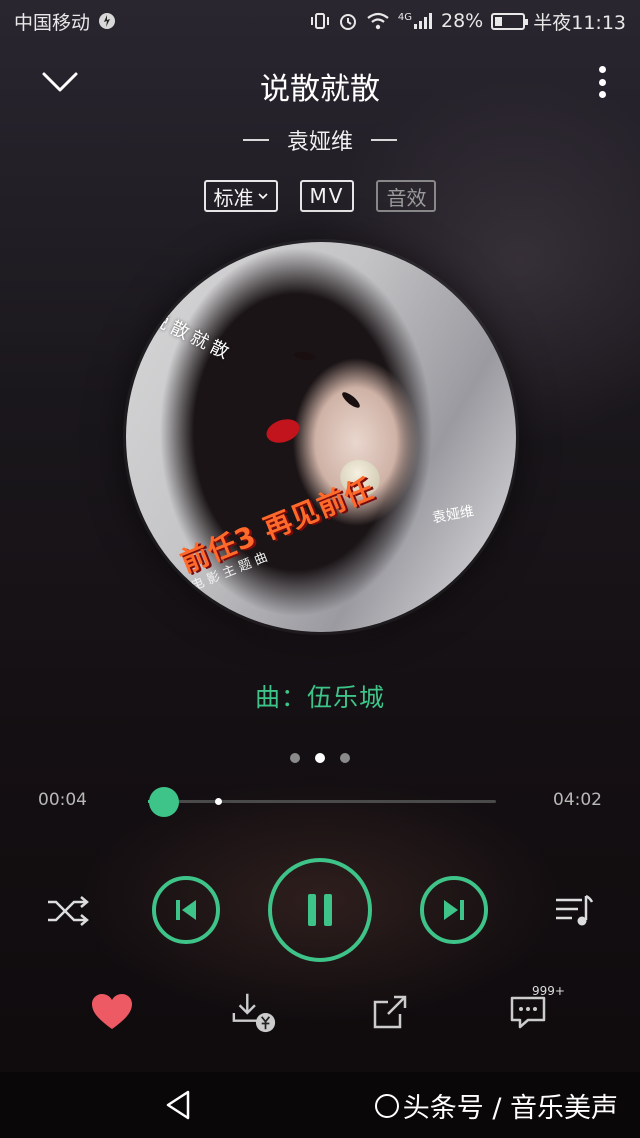 The height and width of the screenshot is (1138, 640). I want to click on total-time: 04:02, so click(577, 800).